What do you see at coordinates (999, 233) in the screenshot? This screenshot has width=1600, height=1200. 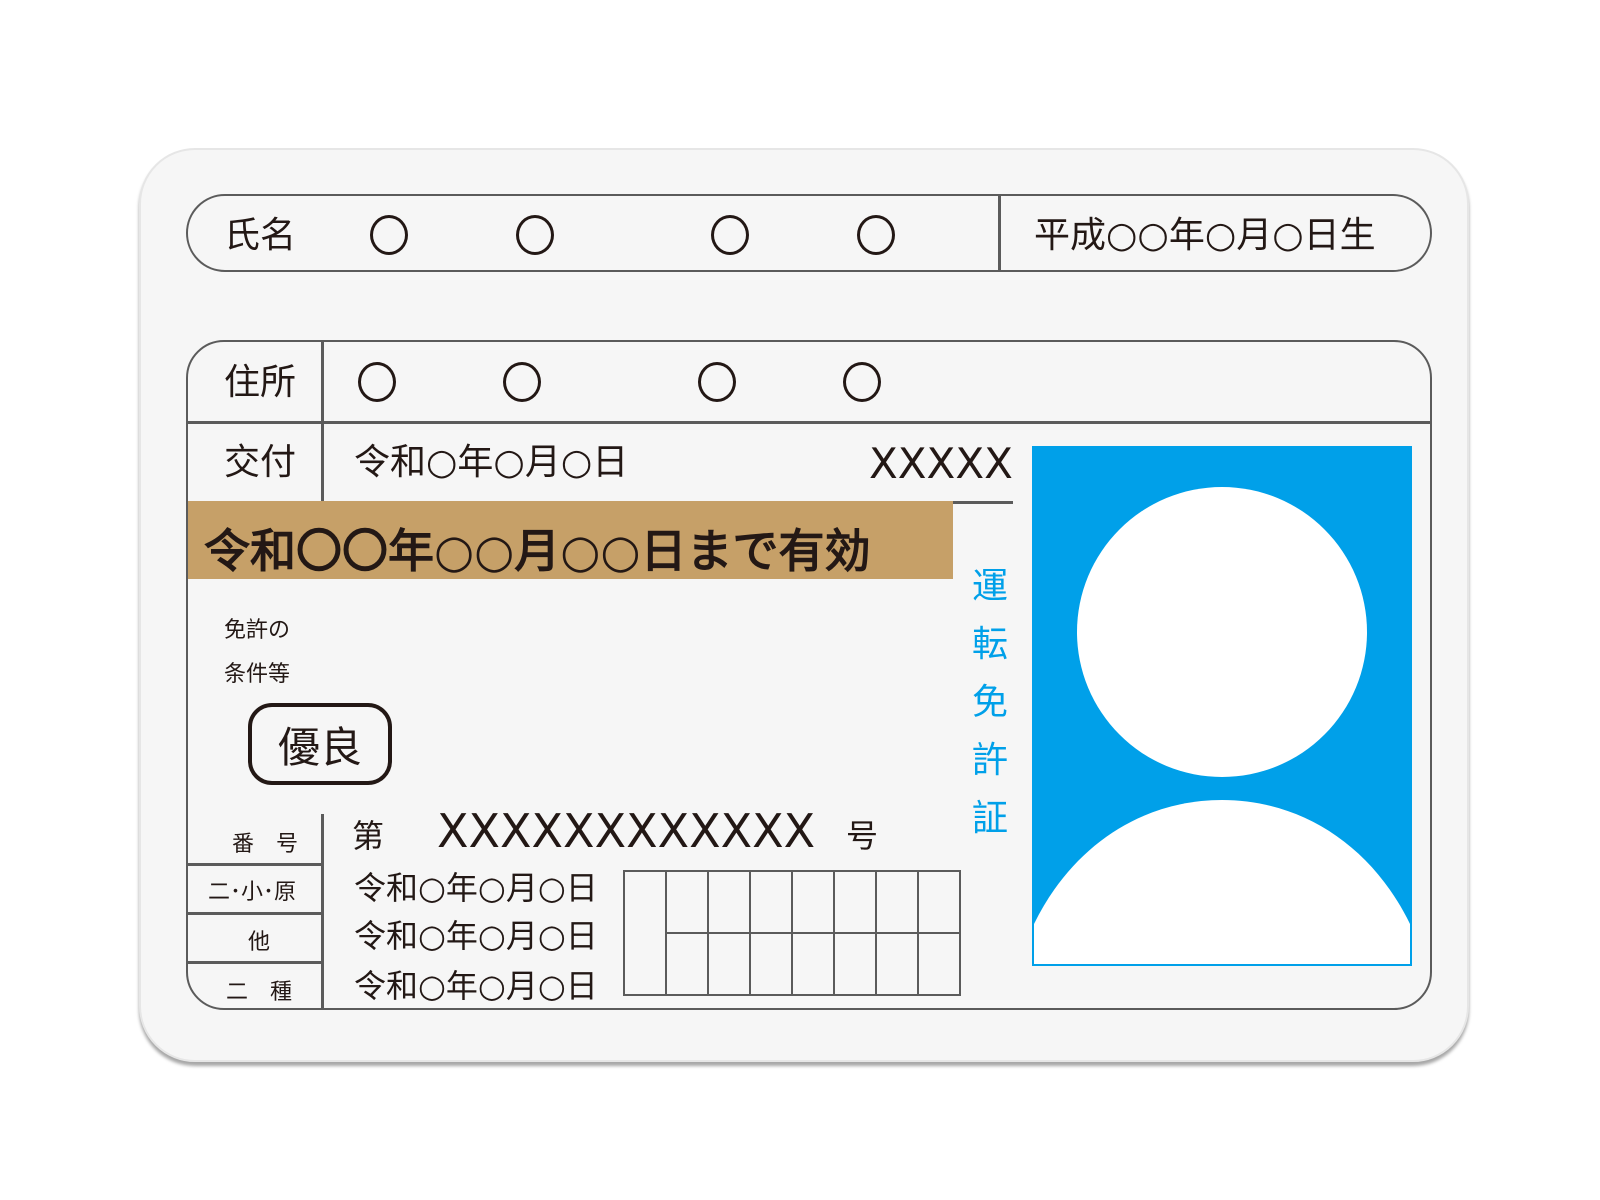 I see `name-row-divider` at bounding box center [999, 233].